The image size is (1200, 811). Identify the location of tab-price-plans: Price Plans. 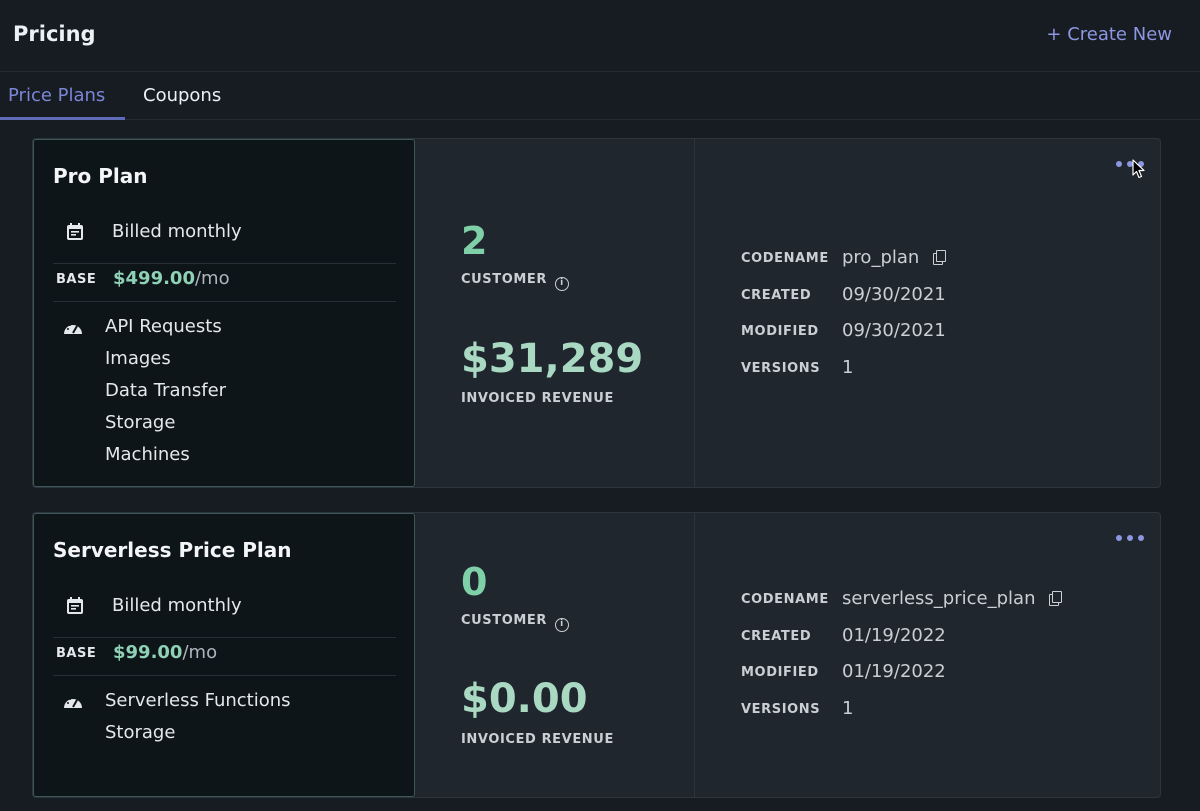
(56, 95).